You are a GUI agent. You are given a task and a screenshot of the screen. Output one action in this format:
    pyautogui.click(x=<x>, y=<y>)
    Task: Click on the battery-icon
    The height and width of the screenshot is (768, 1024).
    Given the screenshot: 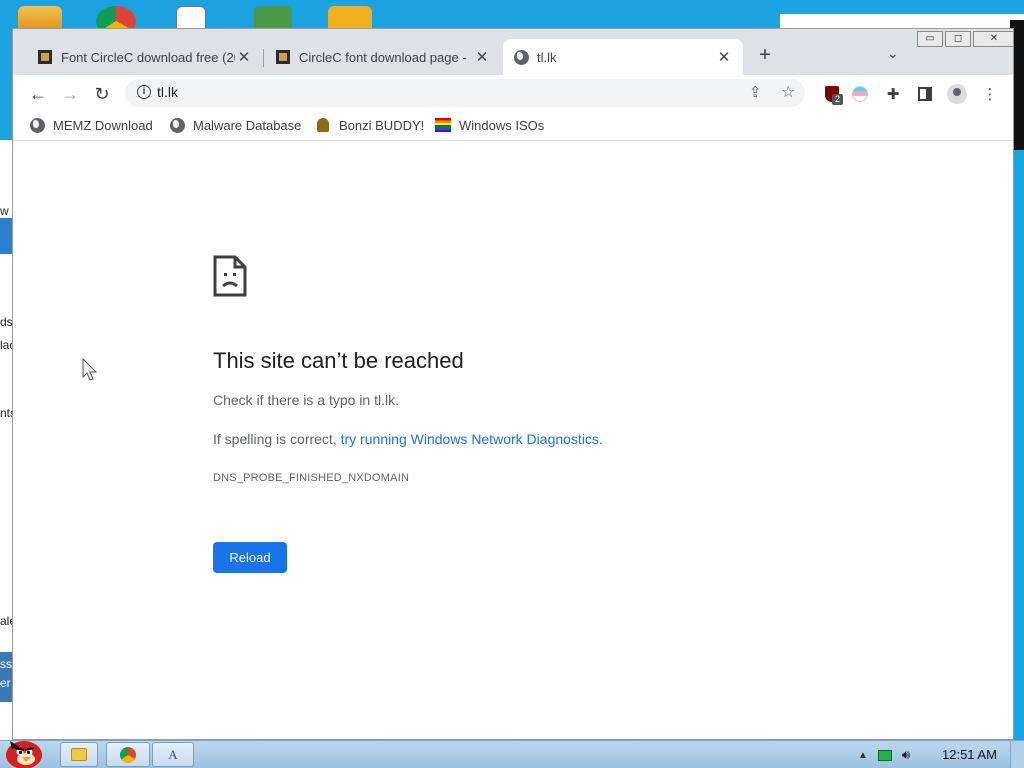 What is the action you would take?
    pyautogui.click(x=884, y=755)
    